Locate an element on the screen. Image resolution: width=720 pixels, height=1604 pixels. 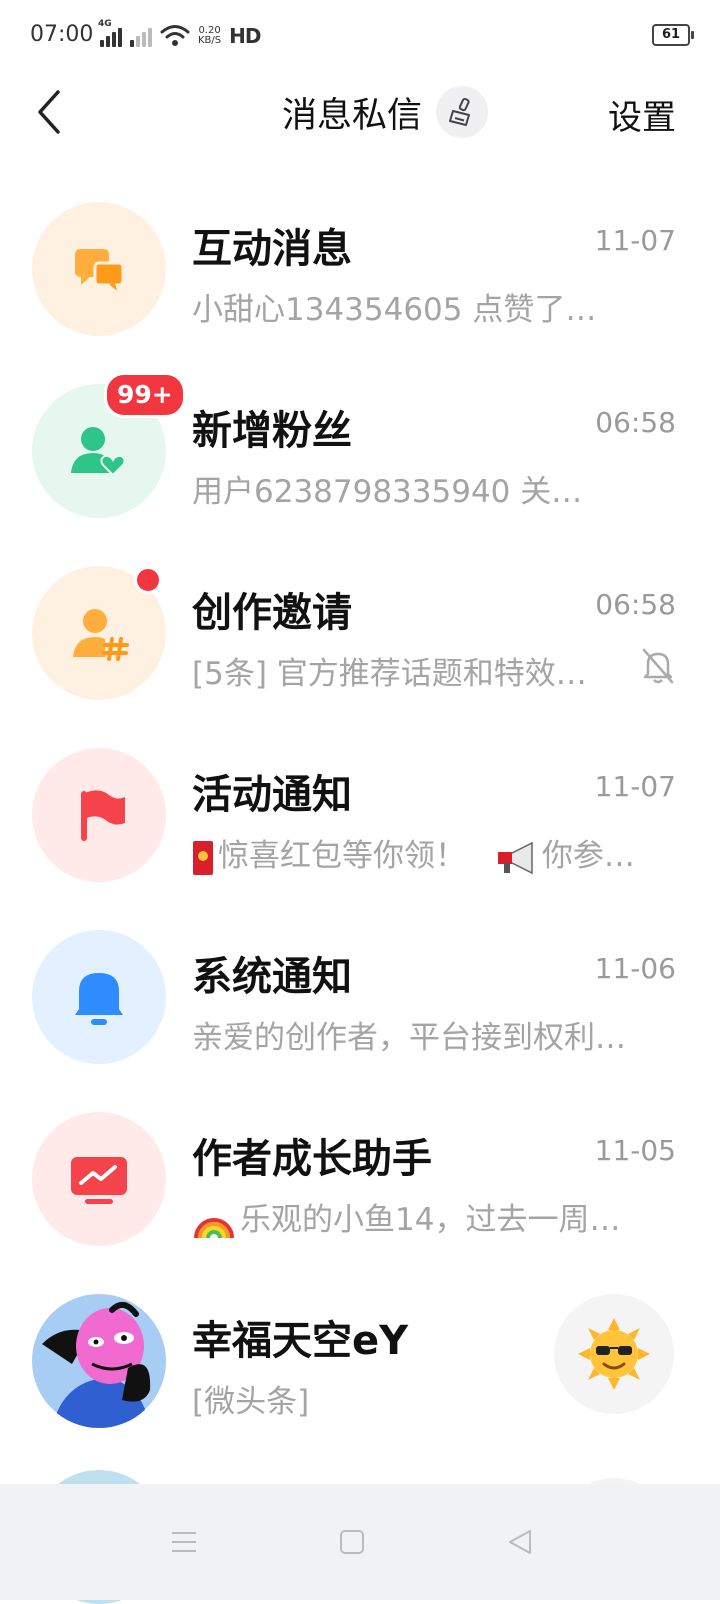
item-title: 幸福天空eY is located at coordinates (300, 1341).